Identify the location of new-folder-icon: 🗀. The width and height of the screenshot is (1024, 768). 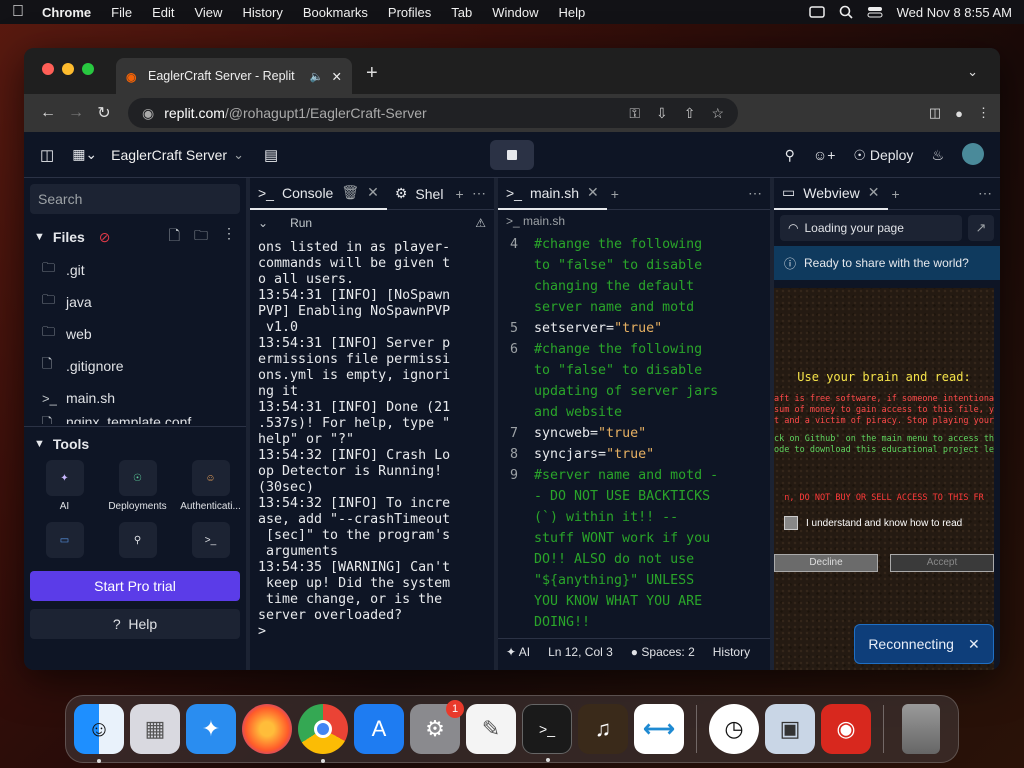
(201, 237).